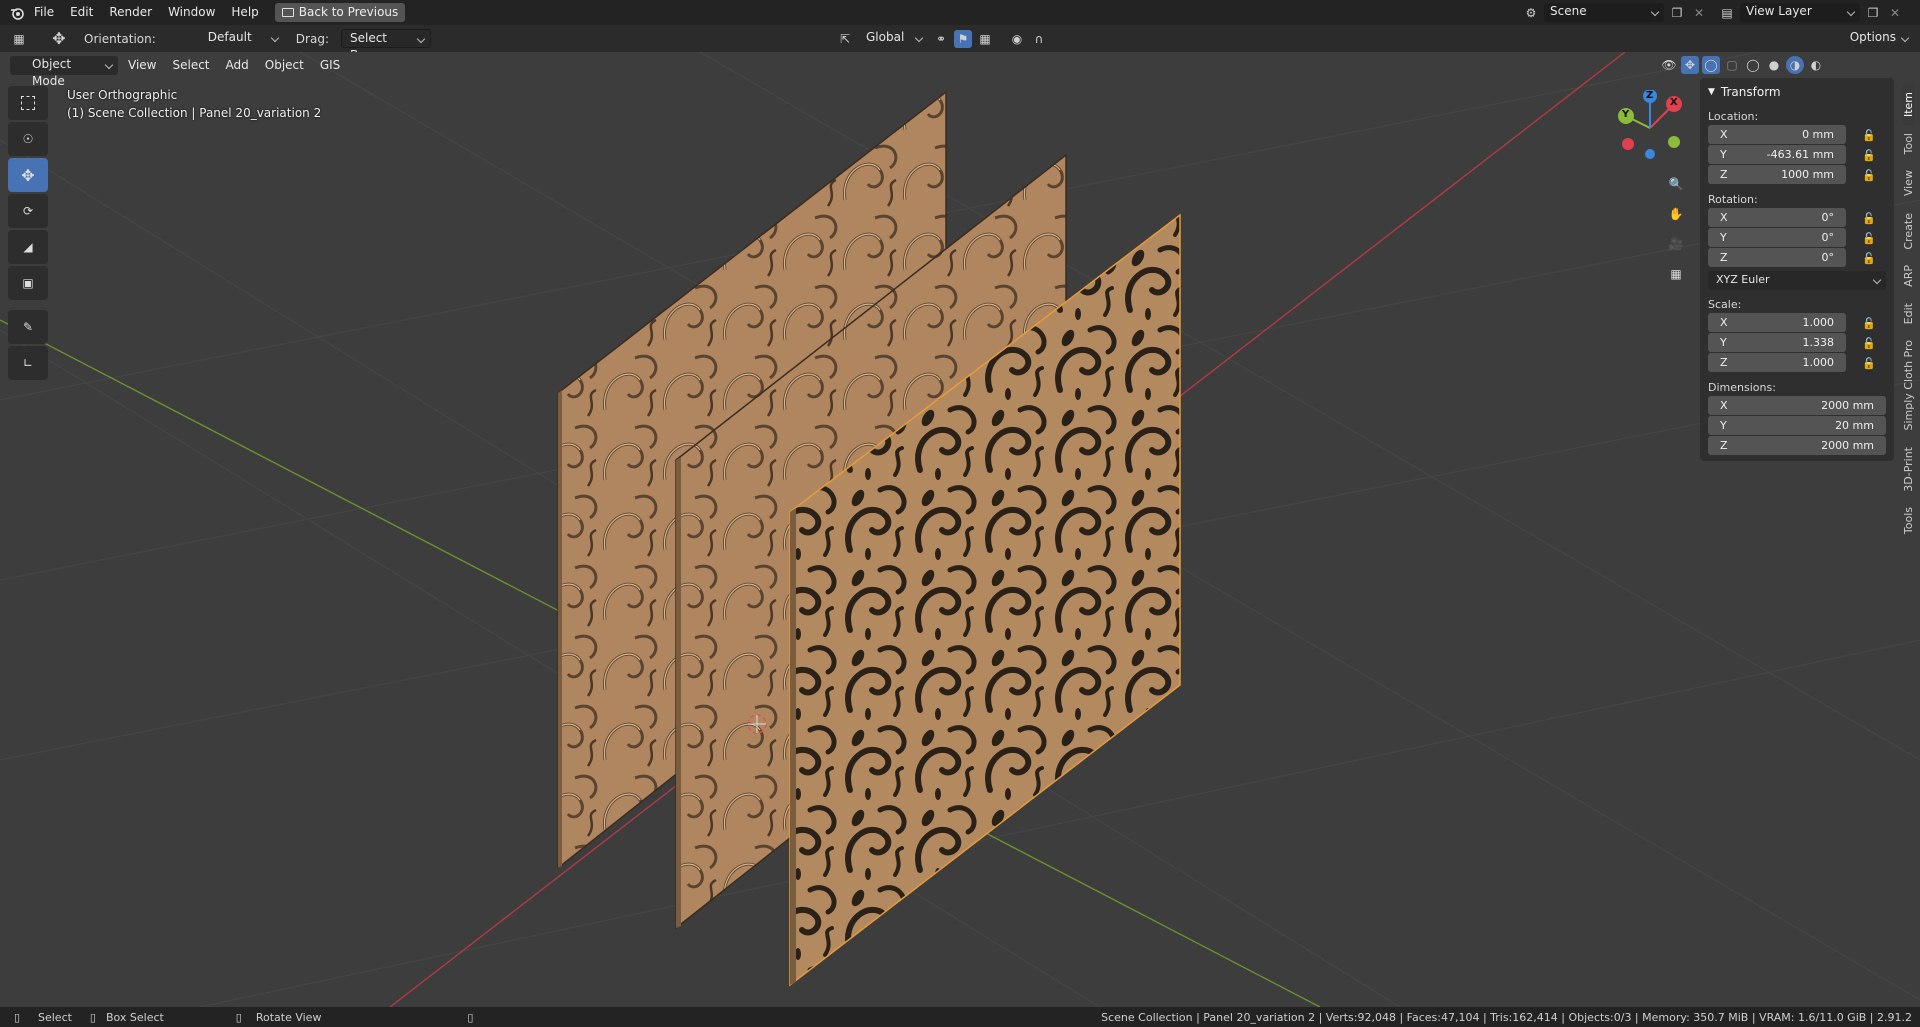 This screenshot has width=1920, height=1027. I want to click on material-shading-icon: ◑, so click(1795, 65).